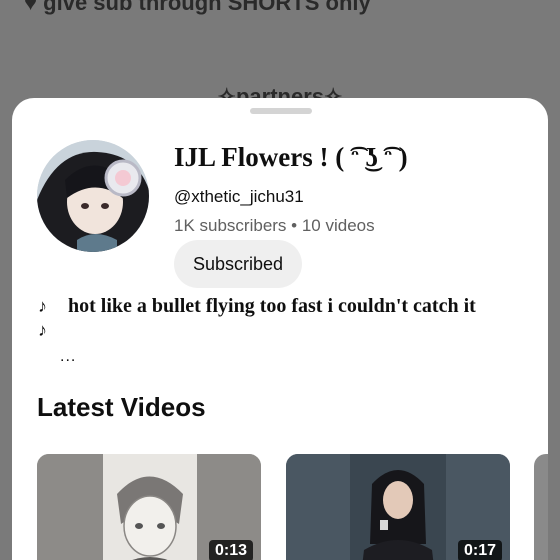 The image size is (560, 560). What do you see at coordinates (149, 507) in the screenshot?
I see `video-thumbnail: 0:13` at bounding box center [149, 507].